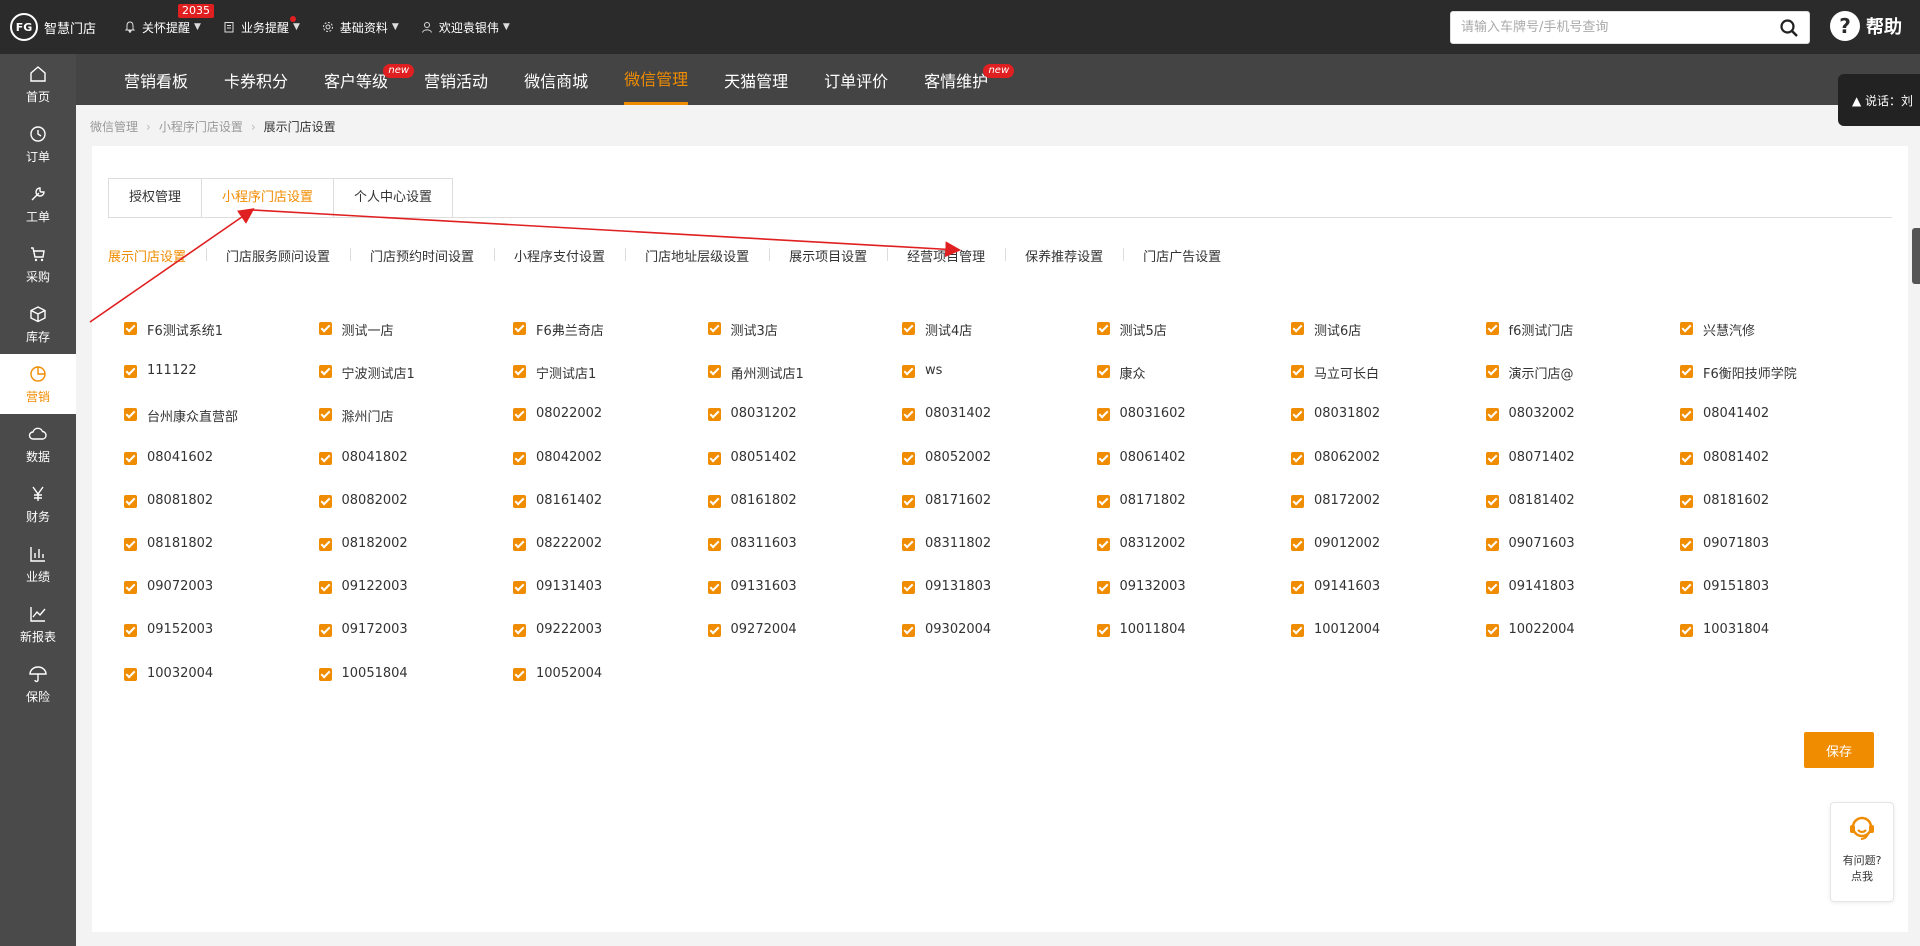 This screenshot has height=946, width=1920. I want to click on store-checkbox-item: 08181602, so click(1777, 512).